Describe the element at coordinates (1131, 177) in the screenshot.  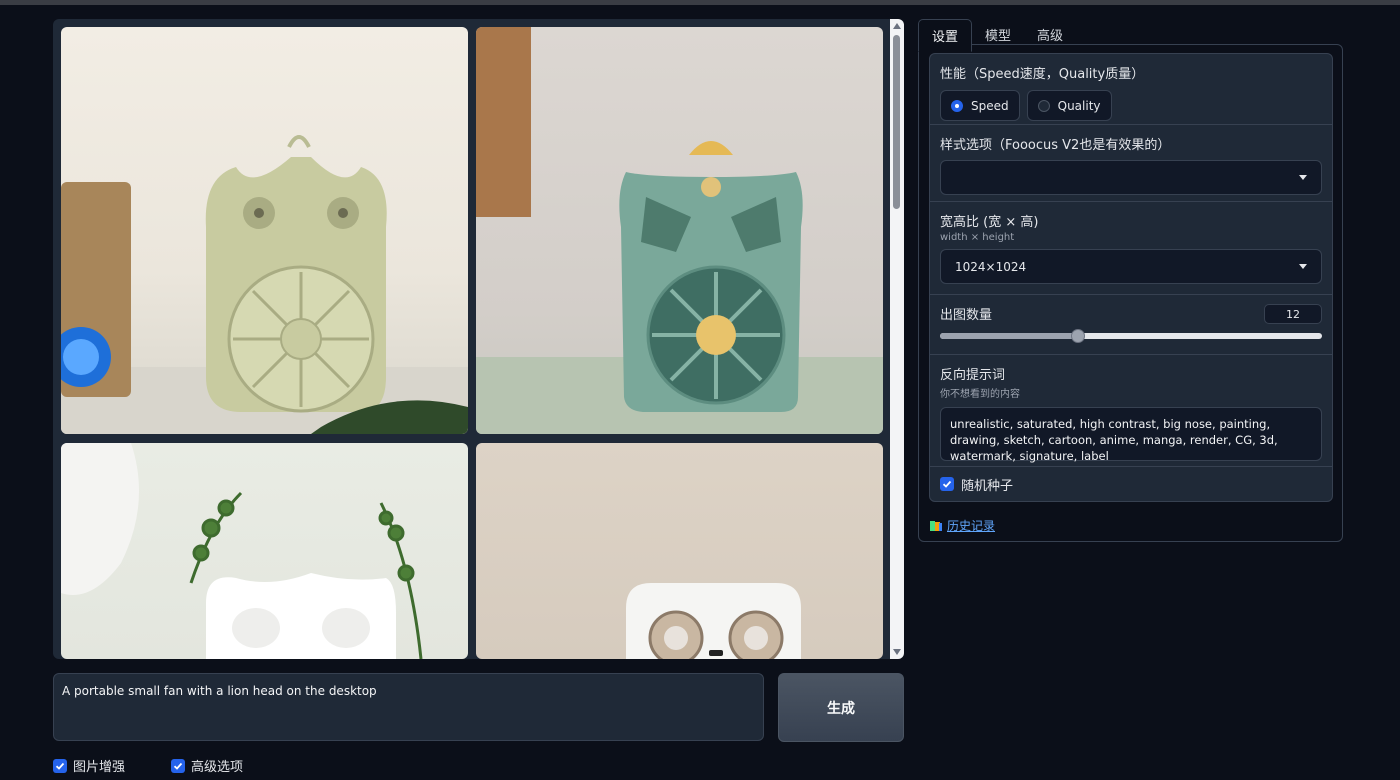
I see `style-select` at that location.